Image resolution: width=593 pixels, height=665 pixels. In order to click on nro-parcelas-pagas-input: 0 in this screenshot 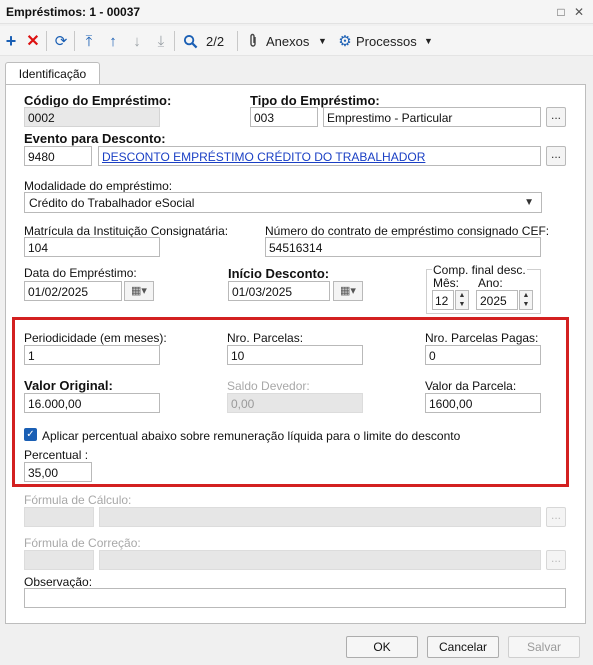, I will do `click(483, 355)`.